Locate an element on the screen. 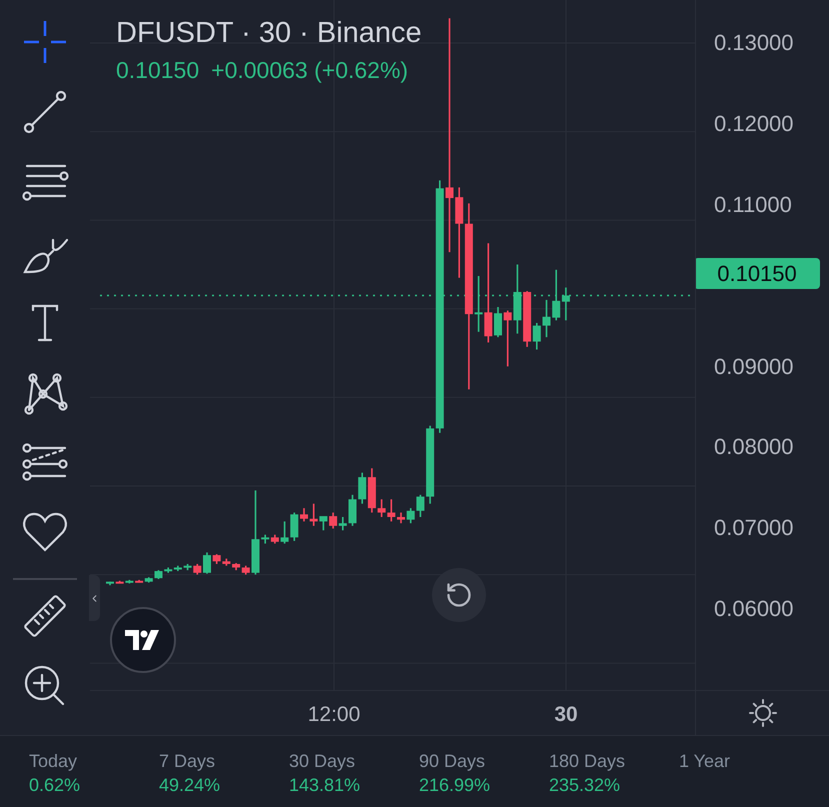  period-label: 7 Days is located at coordinates (187, 761).